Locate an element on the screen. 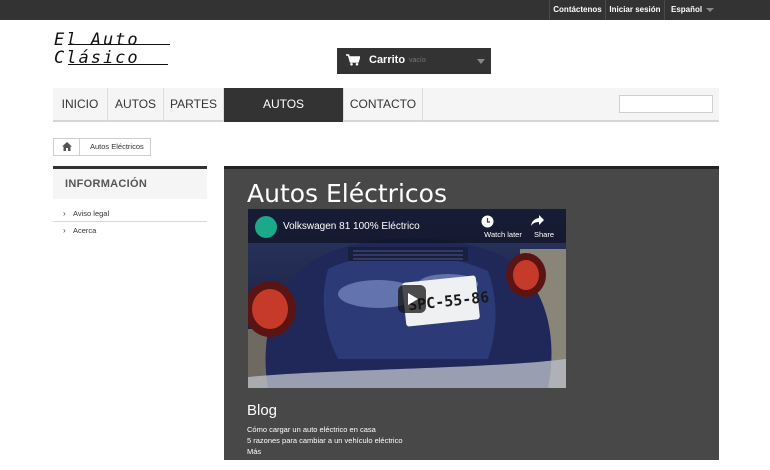  nav-item-contacto: CONTACTO is located at coordinates (383, 105).